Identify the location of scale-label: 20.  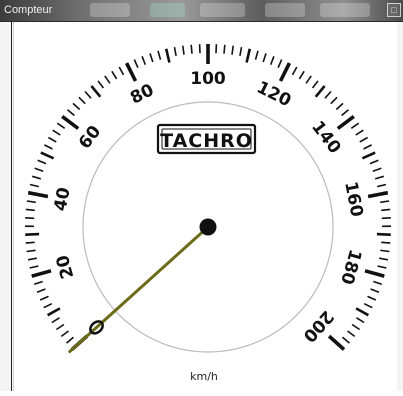
(66, 267).